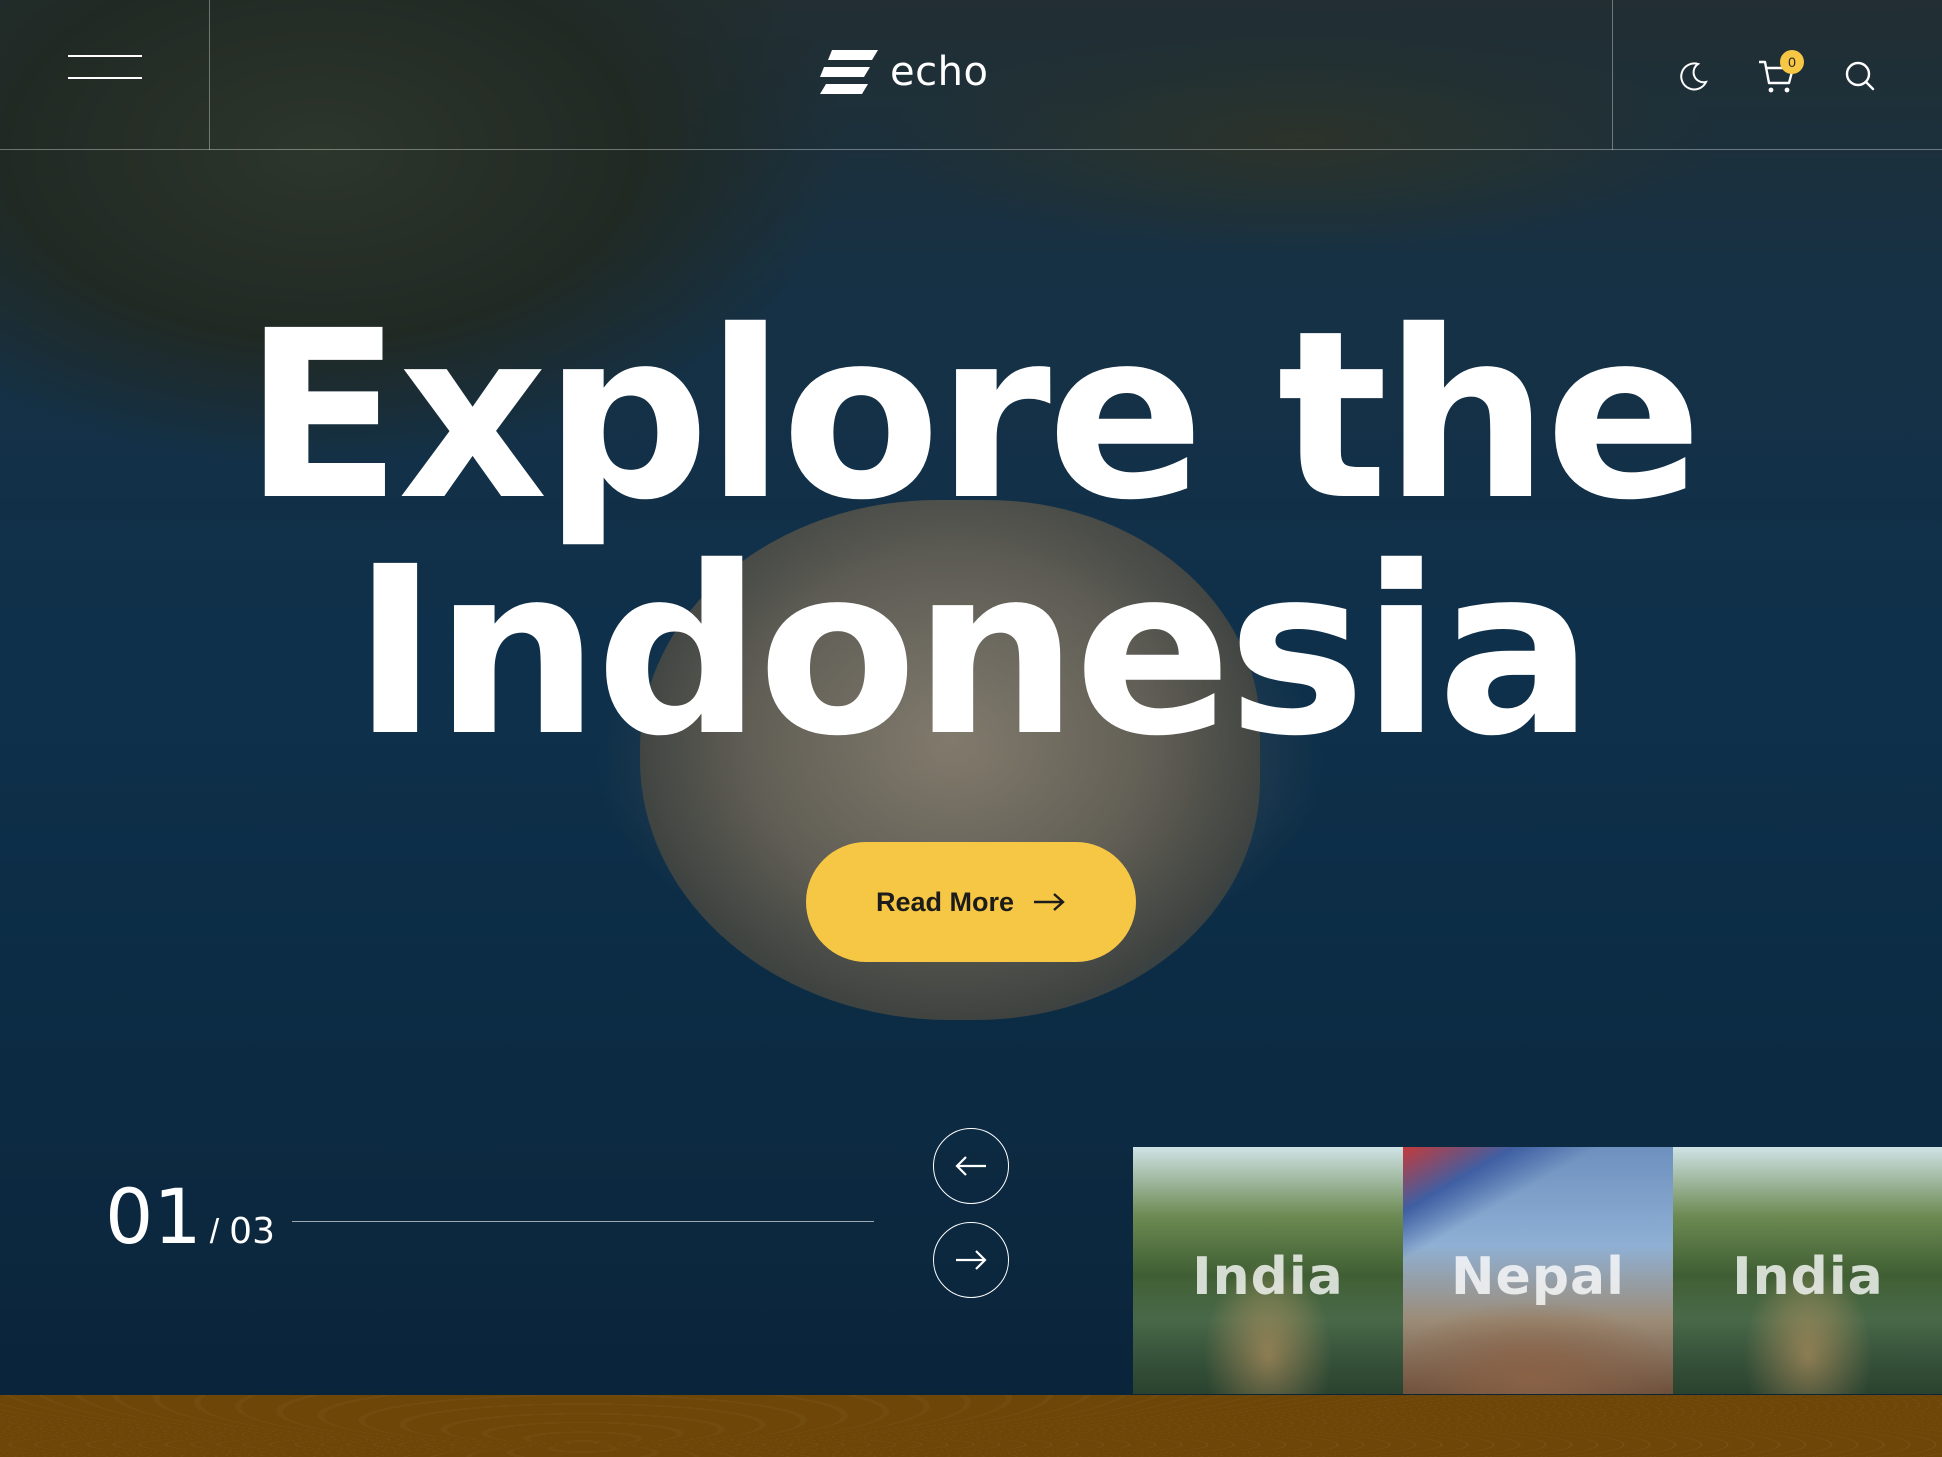 Image resolution: width=1942 pixels, height=1457 pixels. I want to click on thumbnail-label: Nepal, so click(1538, 1277).